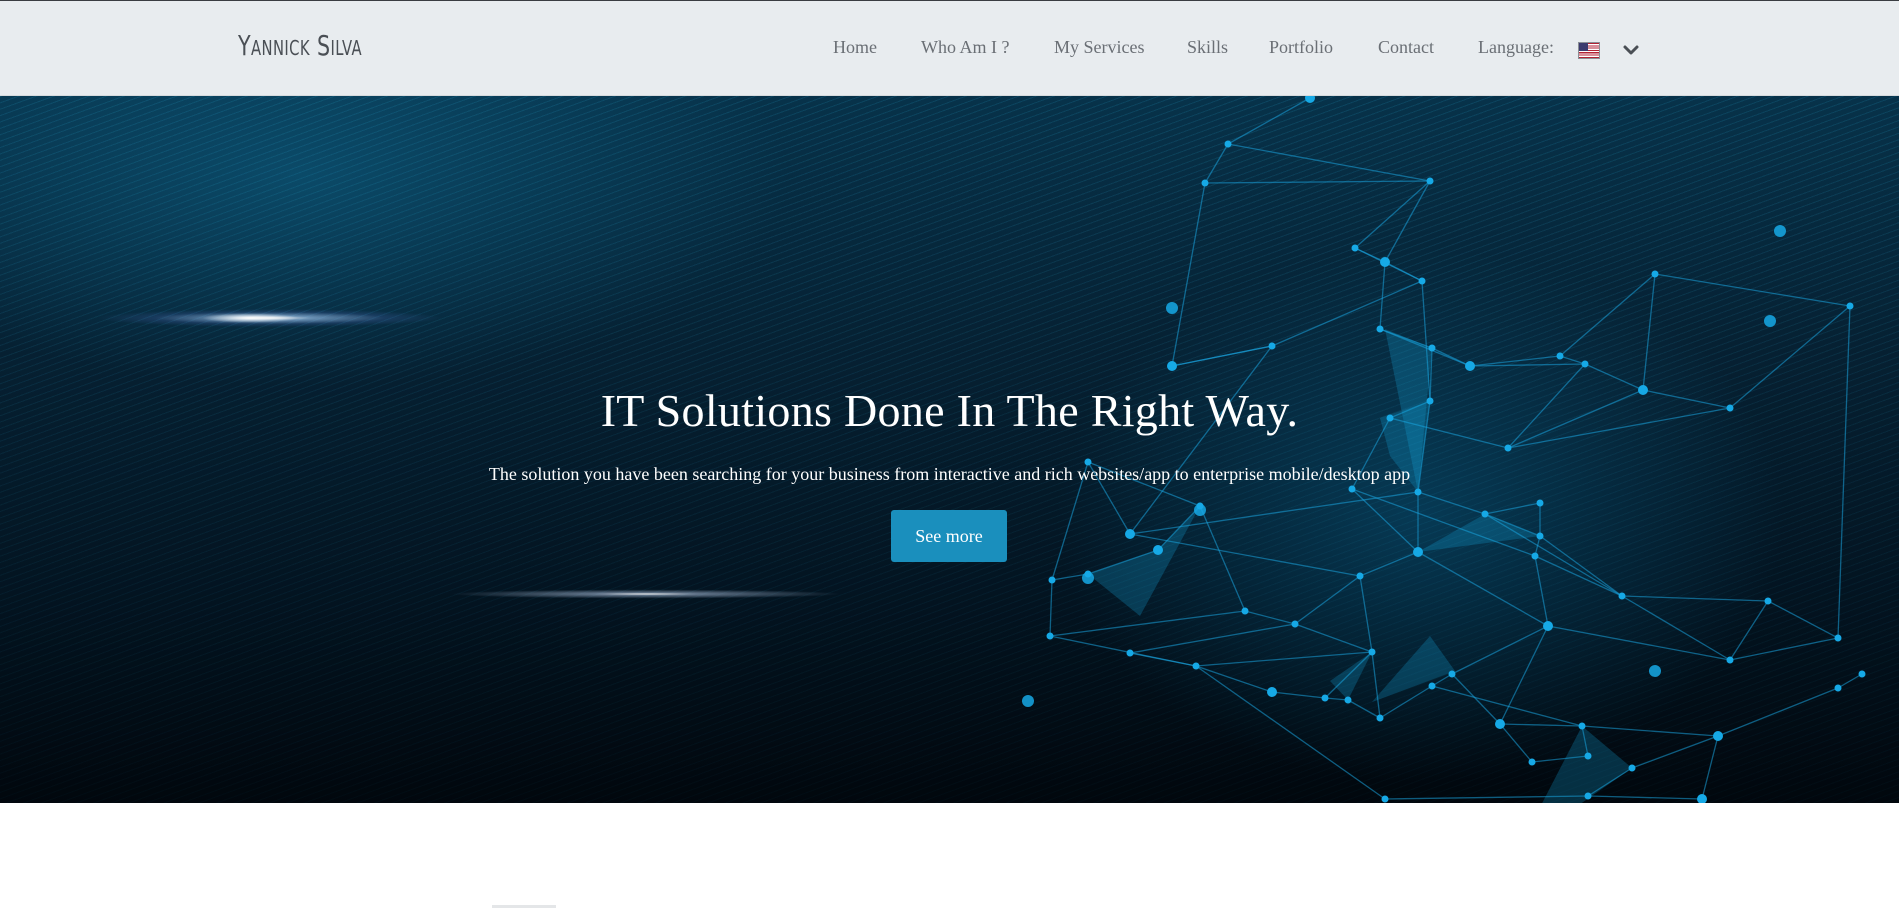 The width and height of the screenshot is (1899, 908). Describe the element at coordinates (949, 536) in the screenshot. I see `see-more-button: See more` at that location.